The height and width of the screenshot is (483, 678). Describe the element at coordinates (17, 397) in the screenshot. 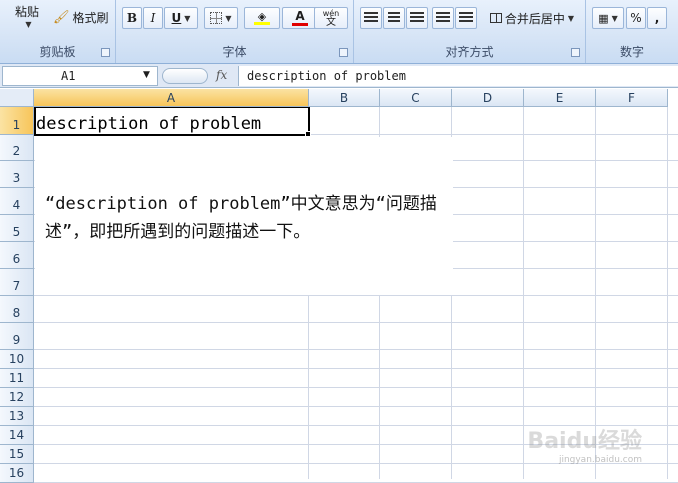

I see `row-header-12: 12` at that location.